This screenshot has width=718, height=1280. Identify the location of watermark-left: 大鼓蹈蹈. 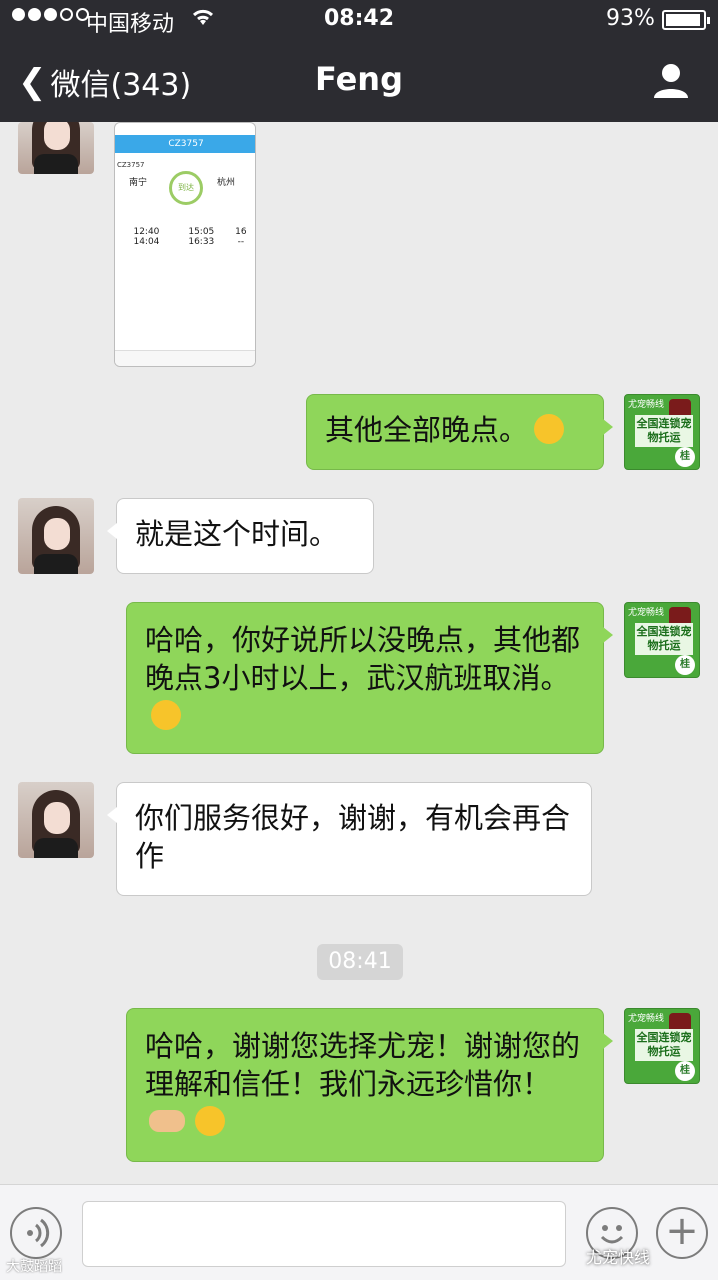
(34, 1267).